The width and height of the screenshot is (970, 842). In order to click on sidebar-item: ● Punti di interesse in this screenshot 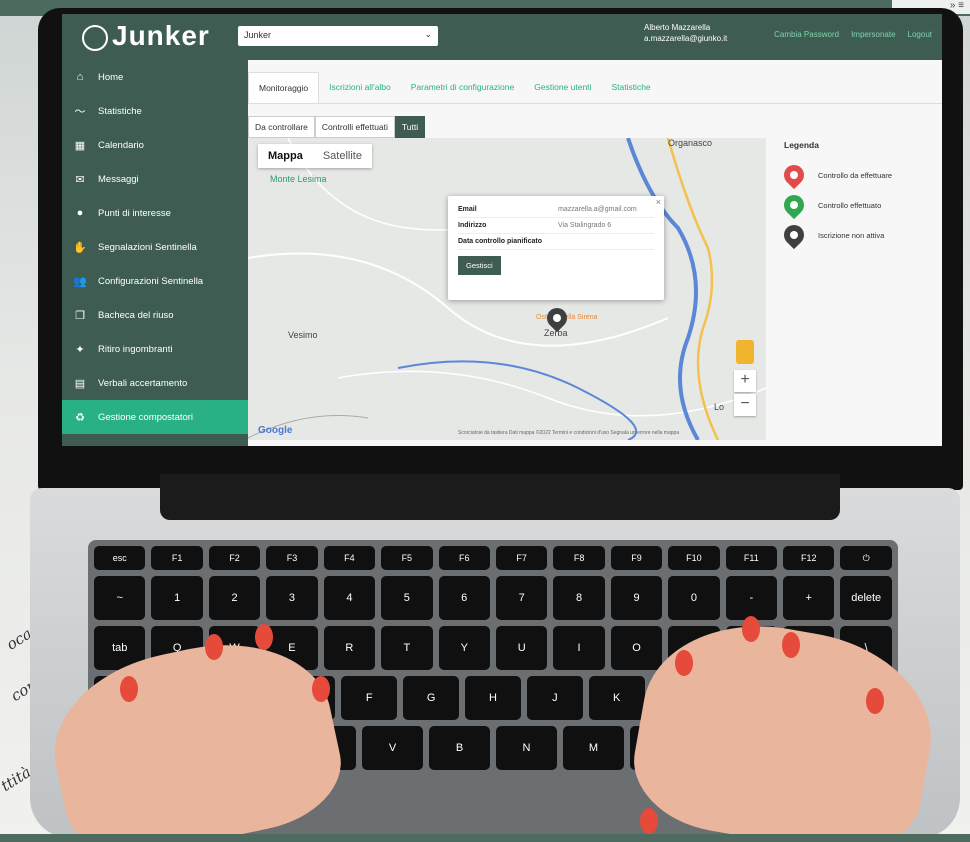, I will do `click(155, 213)`.